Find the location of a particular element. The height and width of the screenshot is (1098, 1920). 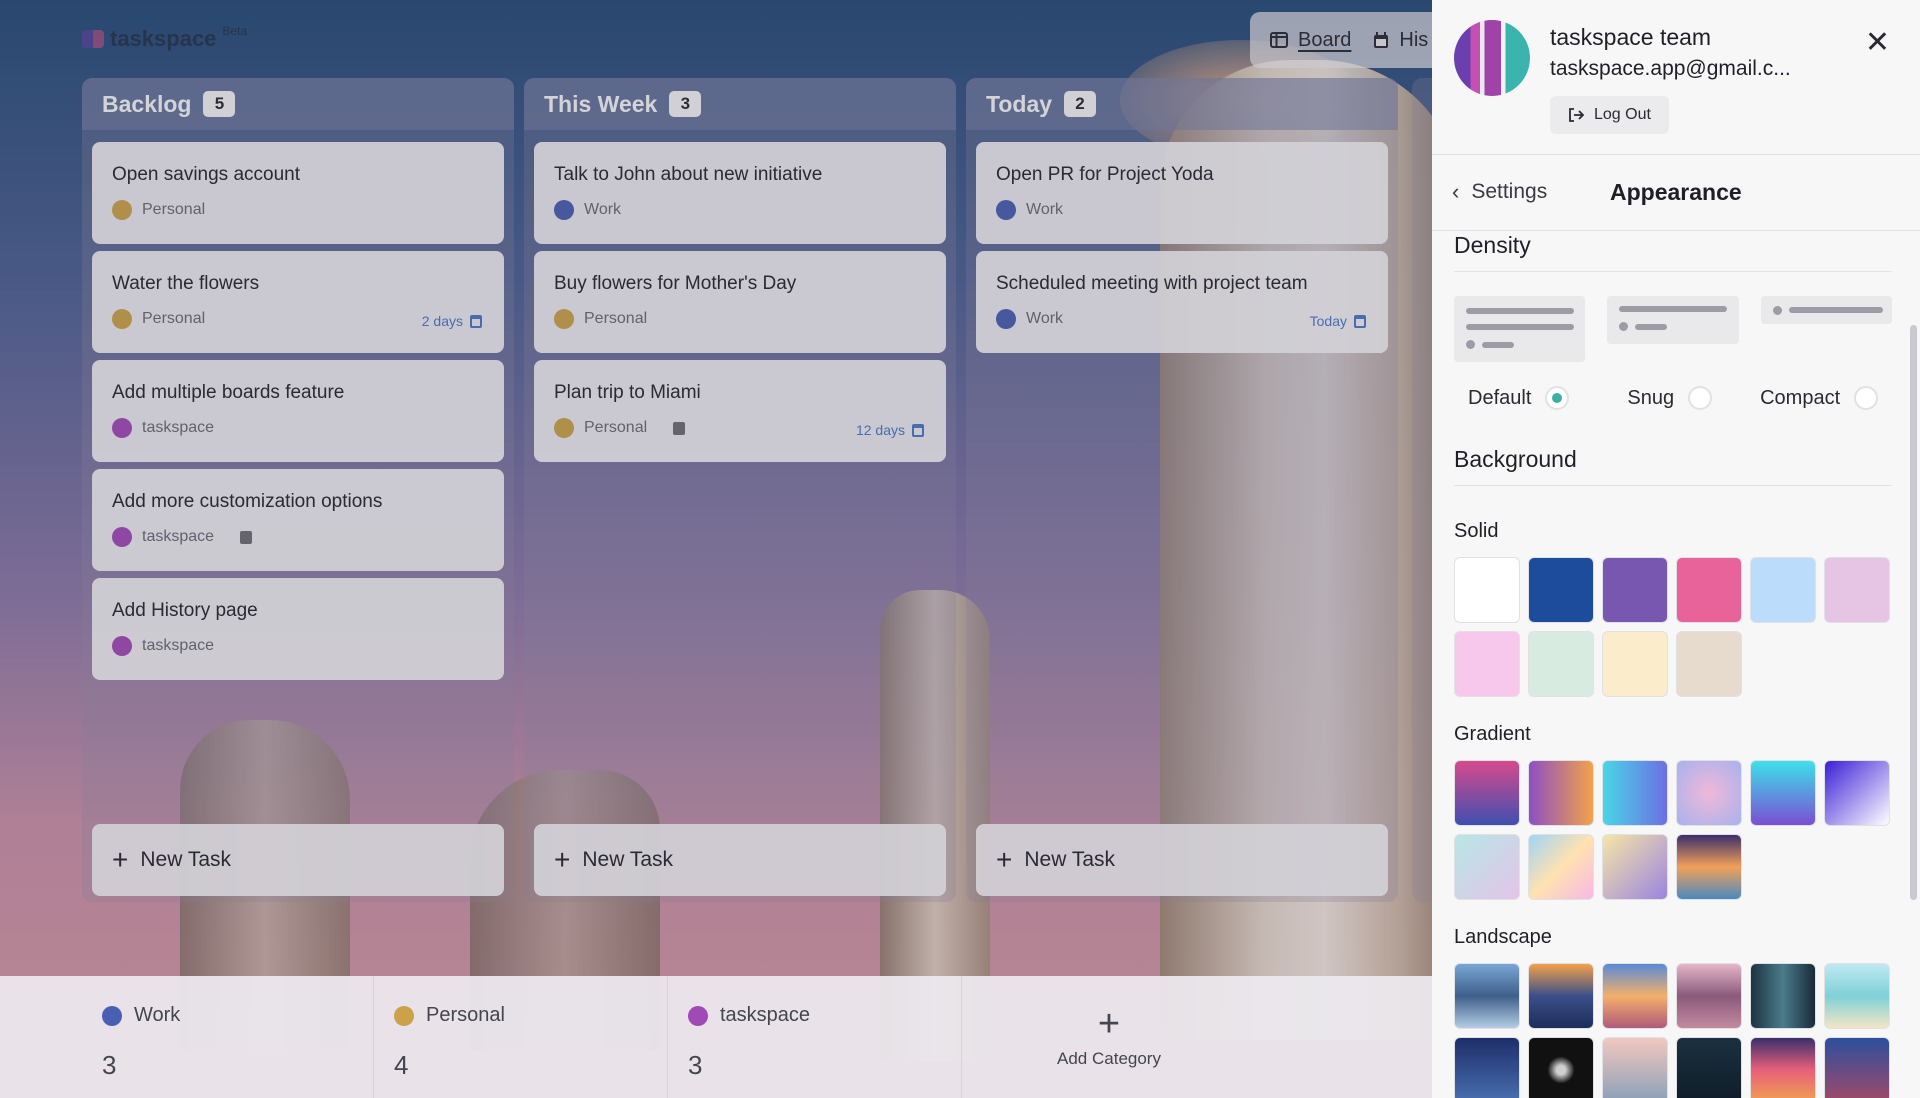

task-title: Add History page is located at coordinates (185, 610).